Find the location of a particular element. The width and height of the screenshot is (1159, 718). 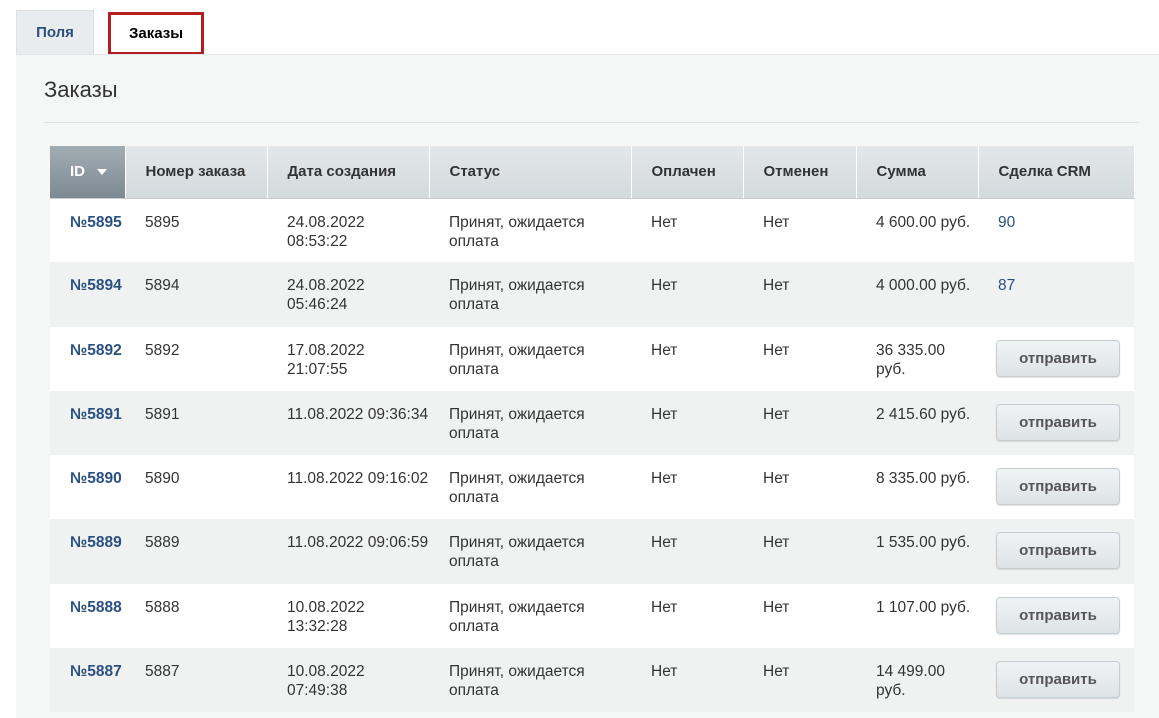

crm-deal-cell: 87 is located at coordinates (1056, 294).